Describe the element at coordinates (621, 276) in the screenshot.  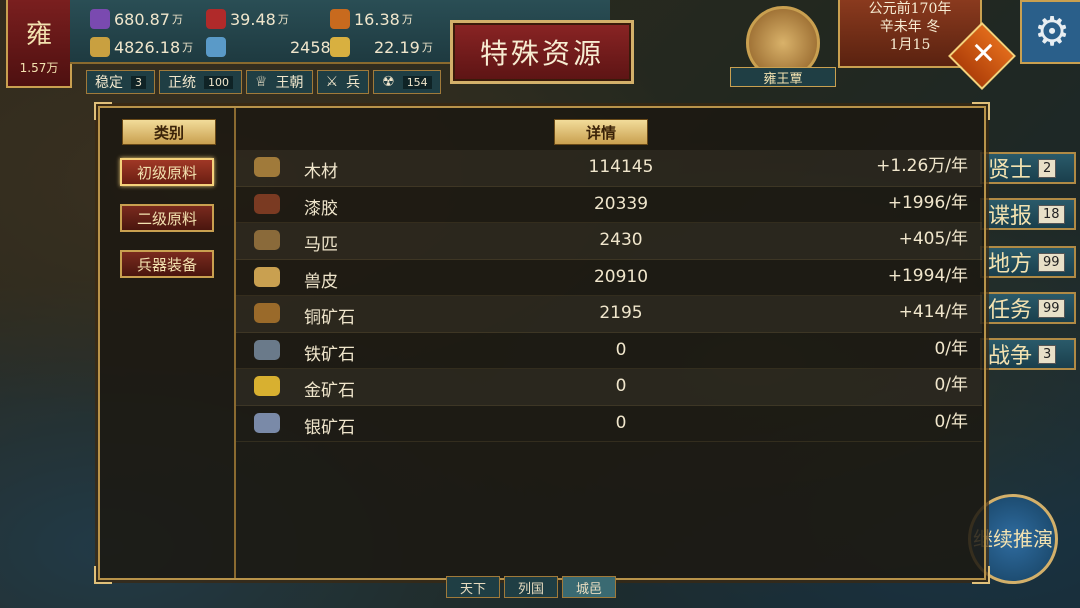
I see `resource-amount: 20910` at that location.